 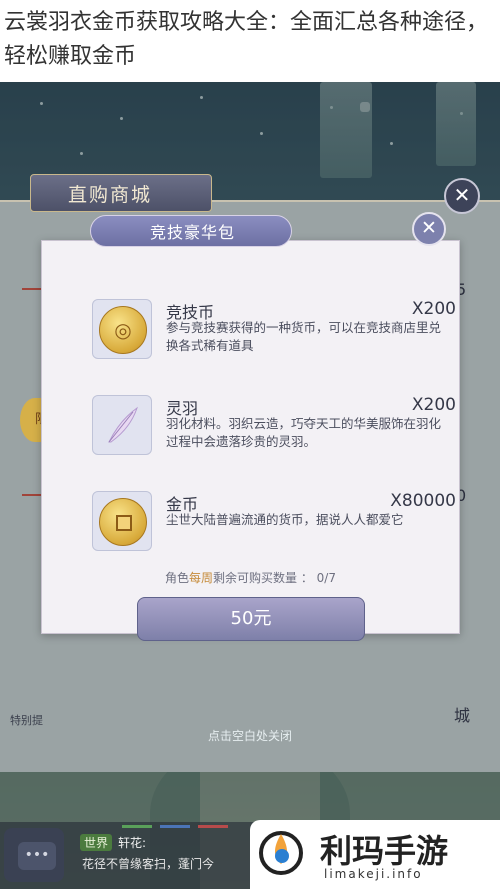 What do you see at coordinates (250, 735) in the screenshot?
I see `close-hint: 点击空白处关闭` at bounding box center [250, 735].